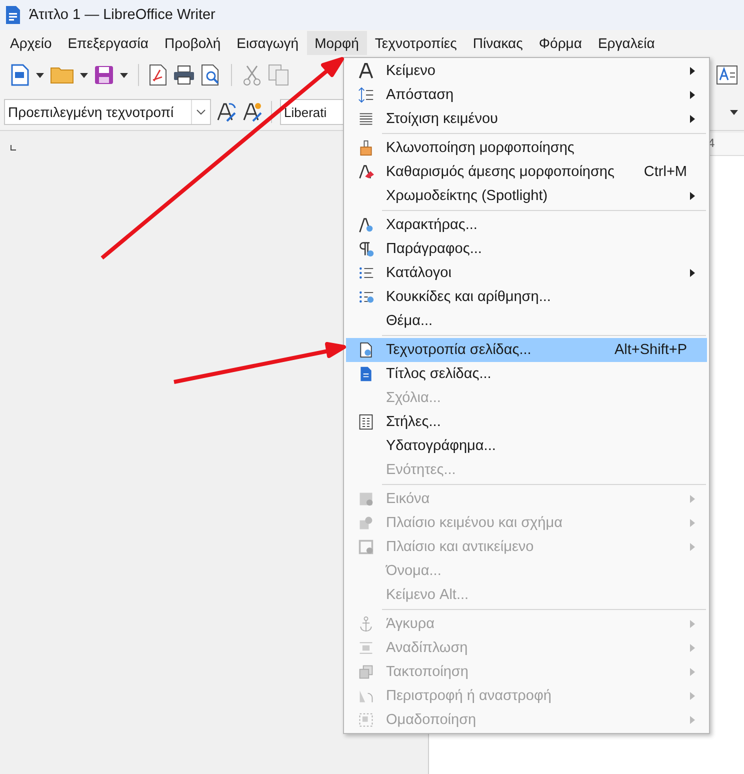 The width and height of the screenshot is (744, 774). Describe the element at coordinates (252, 75) in the screenshot. I see `scissors-icon` at that location.